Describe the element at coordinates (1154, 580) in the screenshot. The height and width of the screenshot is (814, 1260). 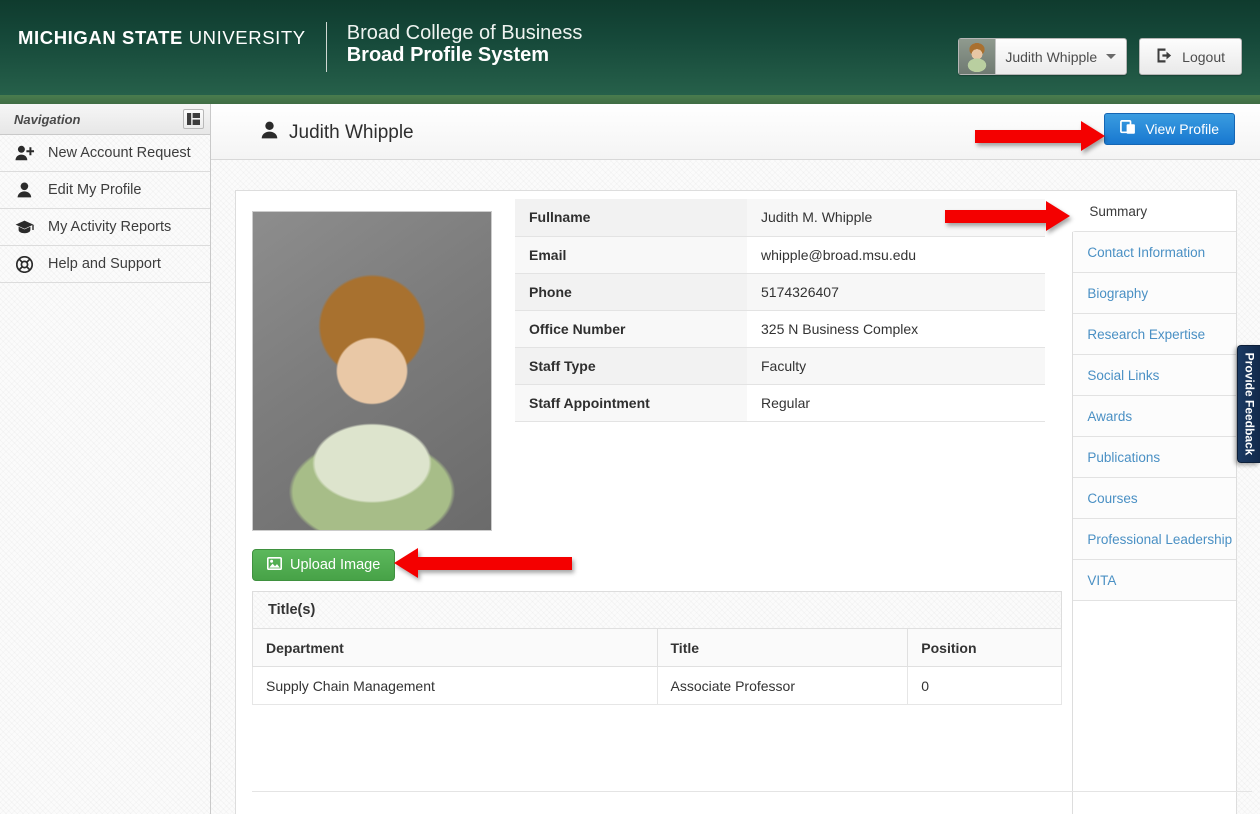
I see `section-item-vita: VITA` at that location.